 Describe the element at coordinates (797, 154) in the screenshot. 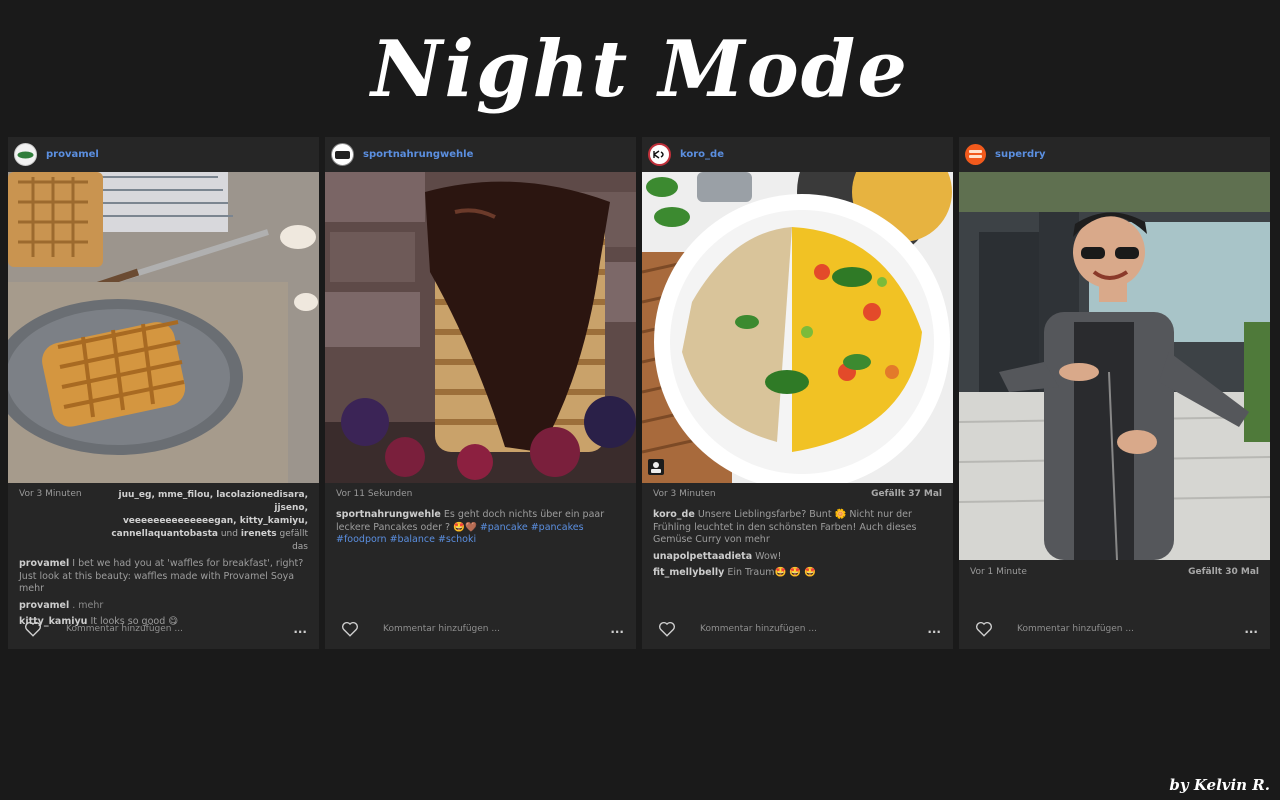

I see `post-header: koro_de` at that location.